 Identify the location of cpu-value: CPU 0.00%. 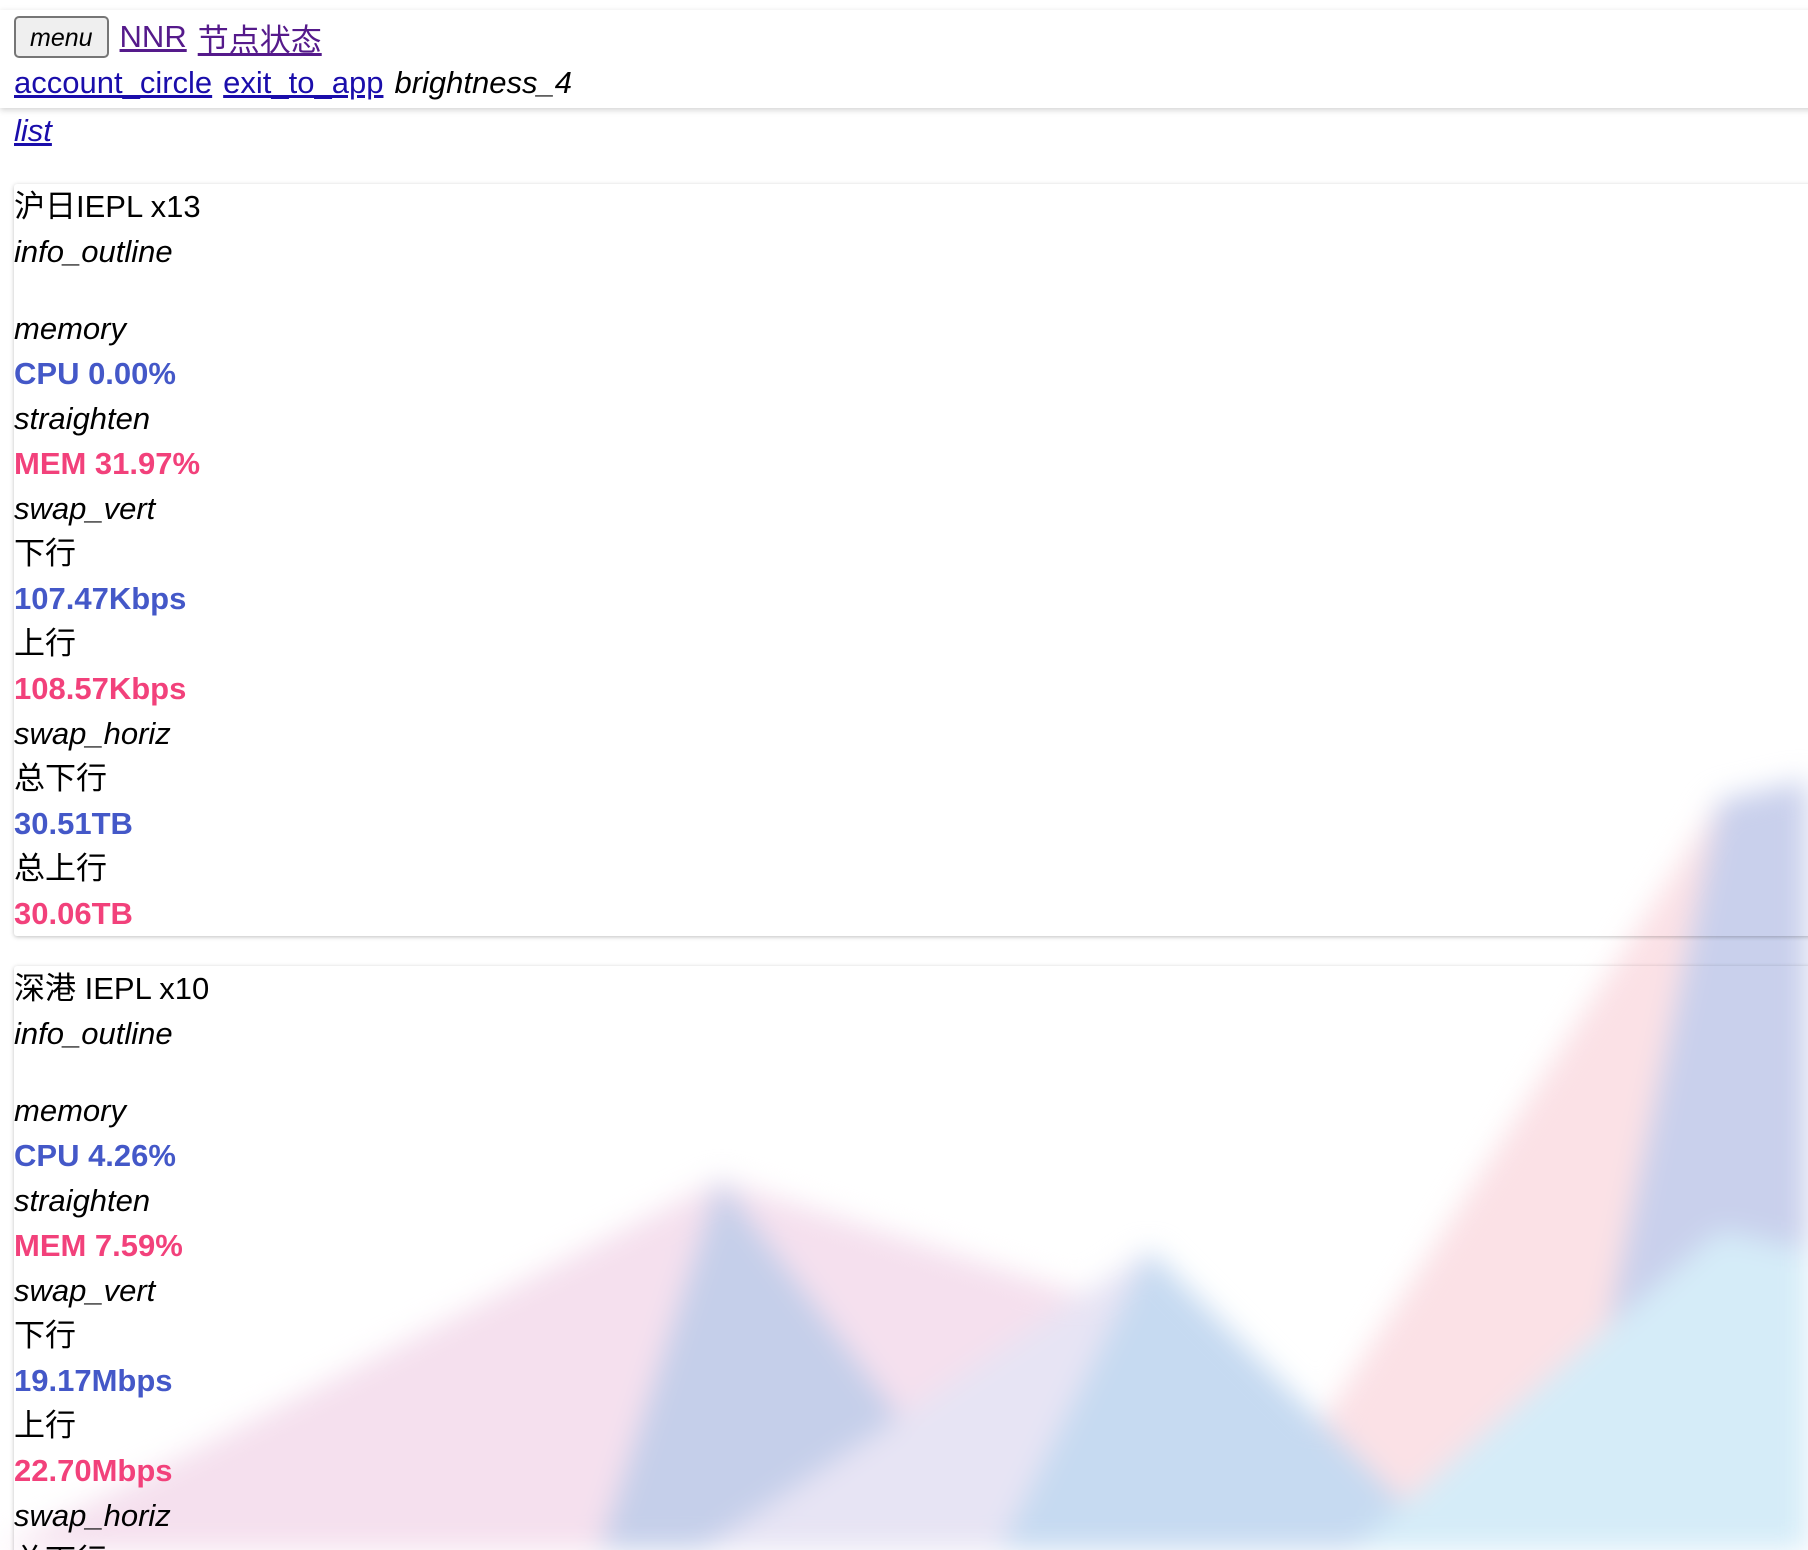
(95, 373).